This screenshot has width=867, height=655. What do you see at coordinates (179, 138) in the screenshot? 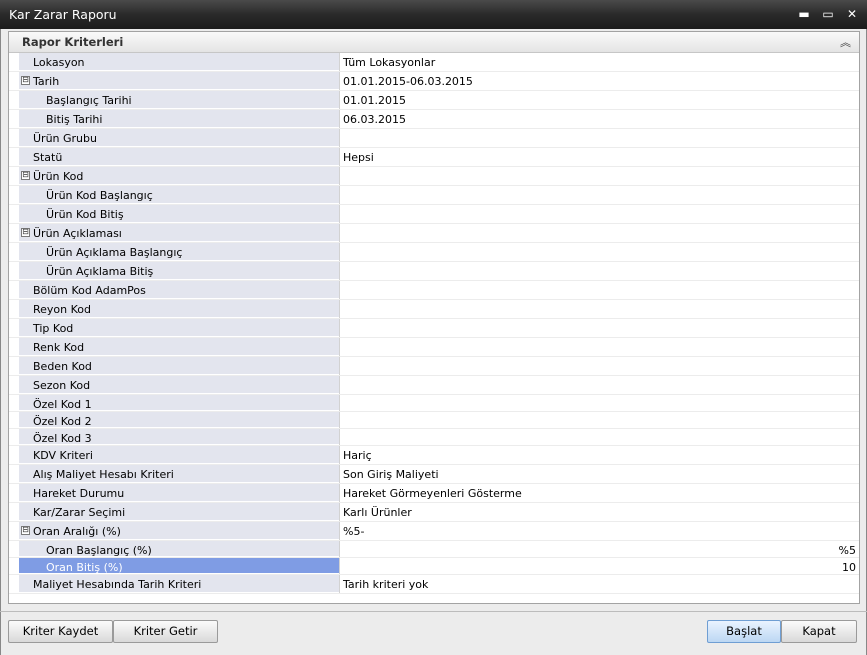
I see `property-label-cell: Ürün Grubu` at bounding box center [179, 138].